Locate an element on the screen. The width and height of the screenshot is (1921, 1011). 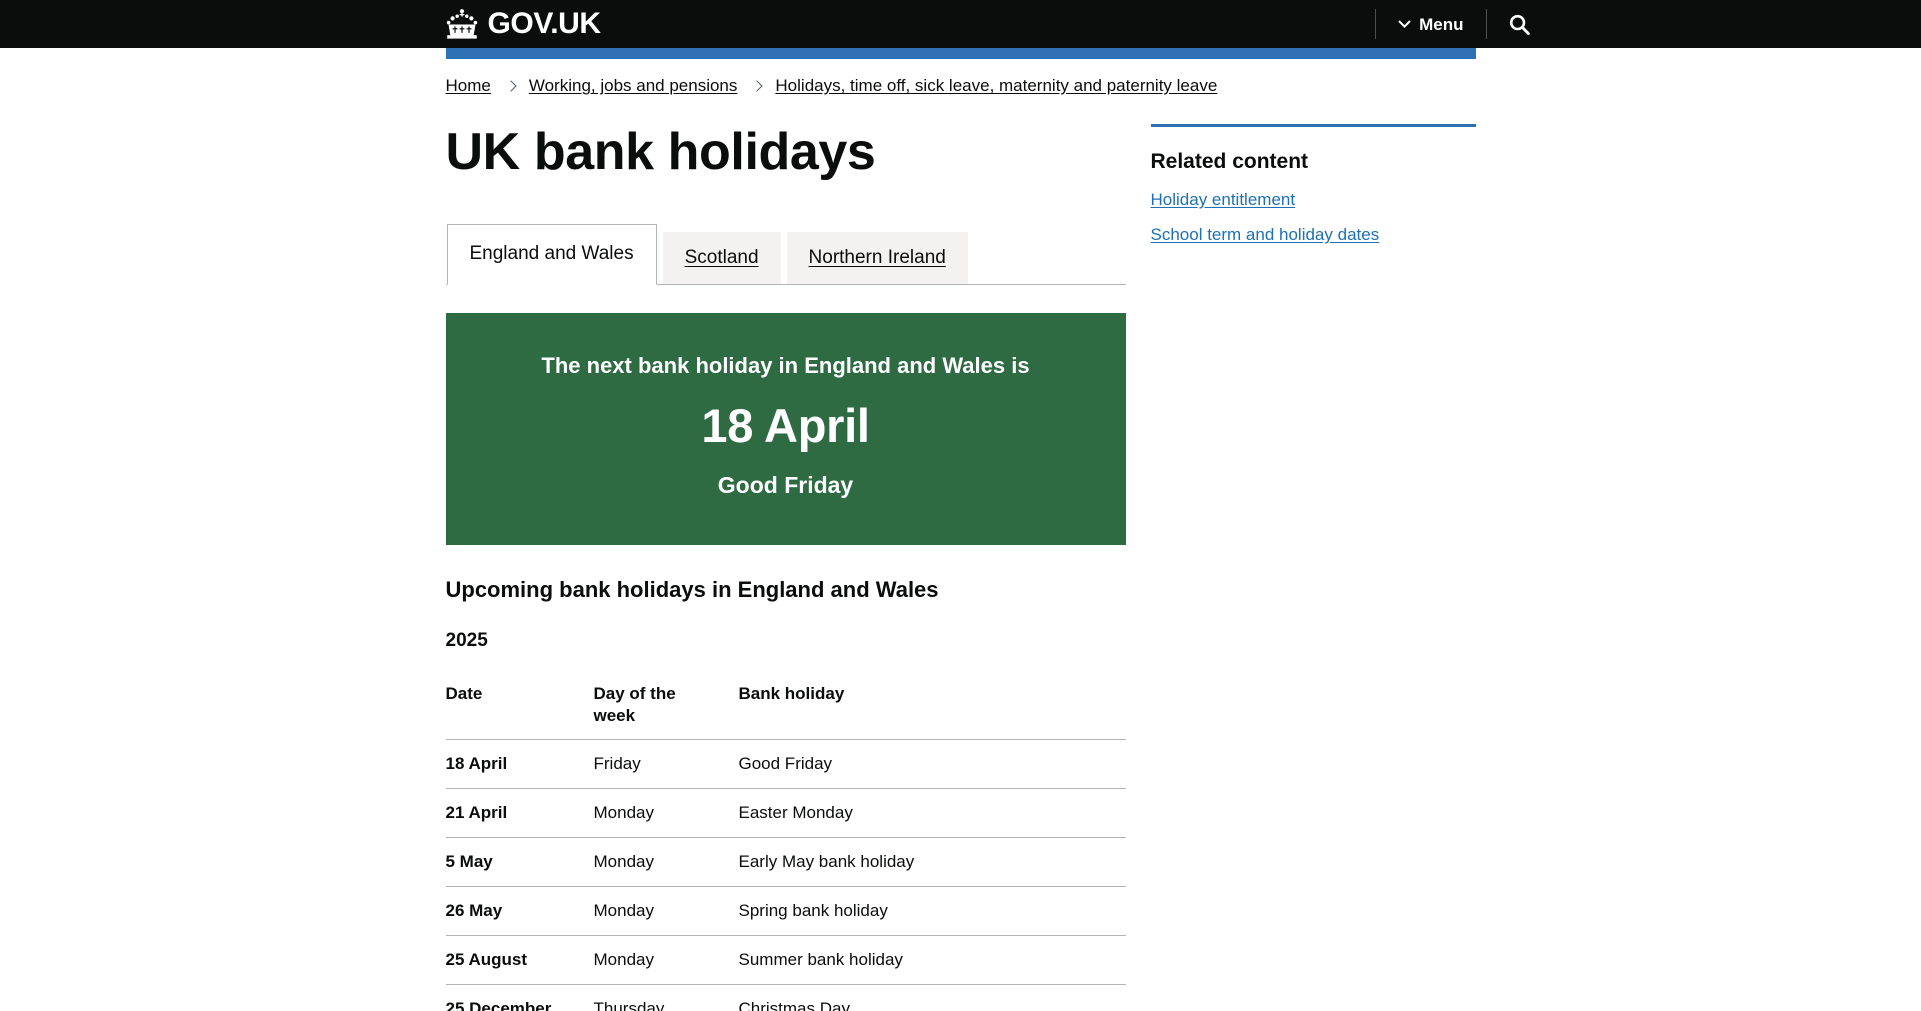
cell-date: 25 August is located at coordinates (519, 960).